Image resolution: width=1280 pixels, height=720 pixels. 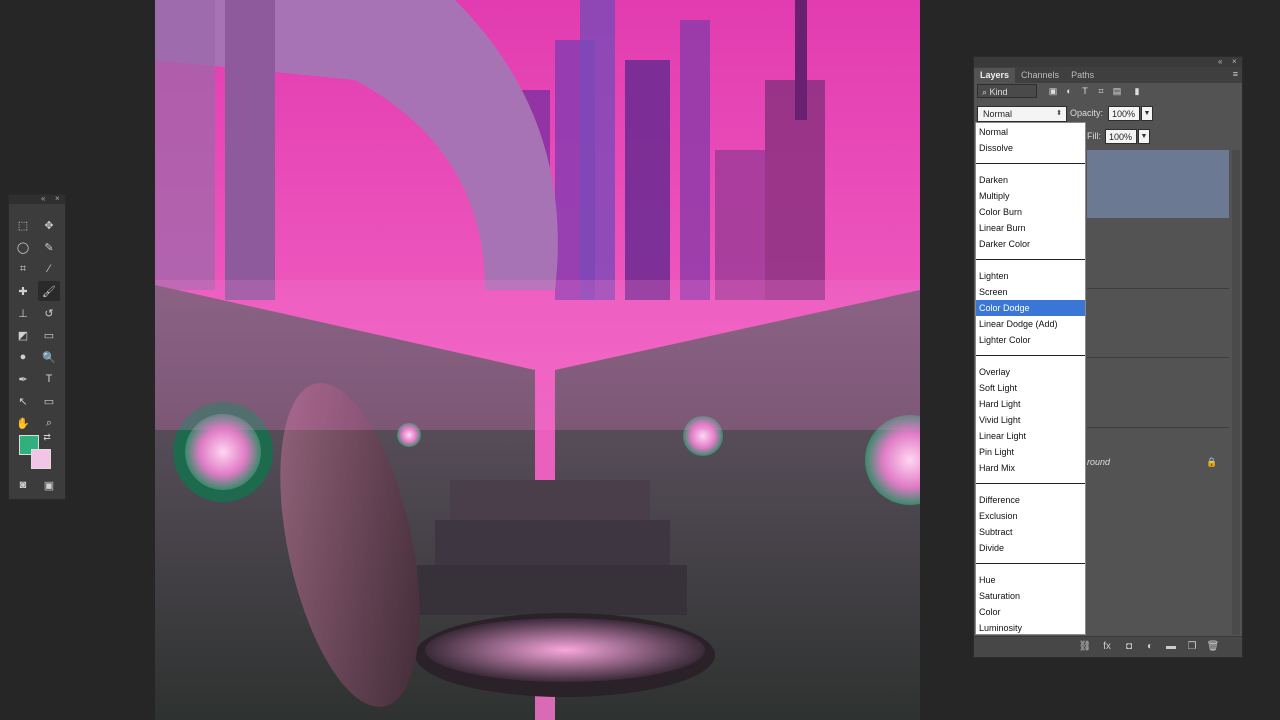 I want to click on pen-tool-icon: ✒, so click(x=23, y=379).